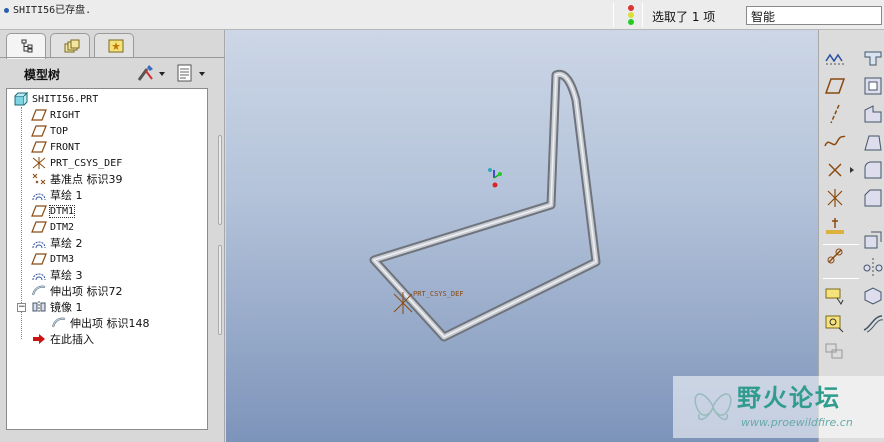 Image resolution: width=884 pixels, height=442 pixels. What do you see at coordinates (852, 170) in the screenshot?
I see `chevron-right-icon` at bounding box center [852, 170].